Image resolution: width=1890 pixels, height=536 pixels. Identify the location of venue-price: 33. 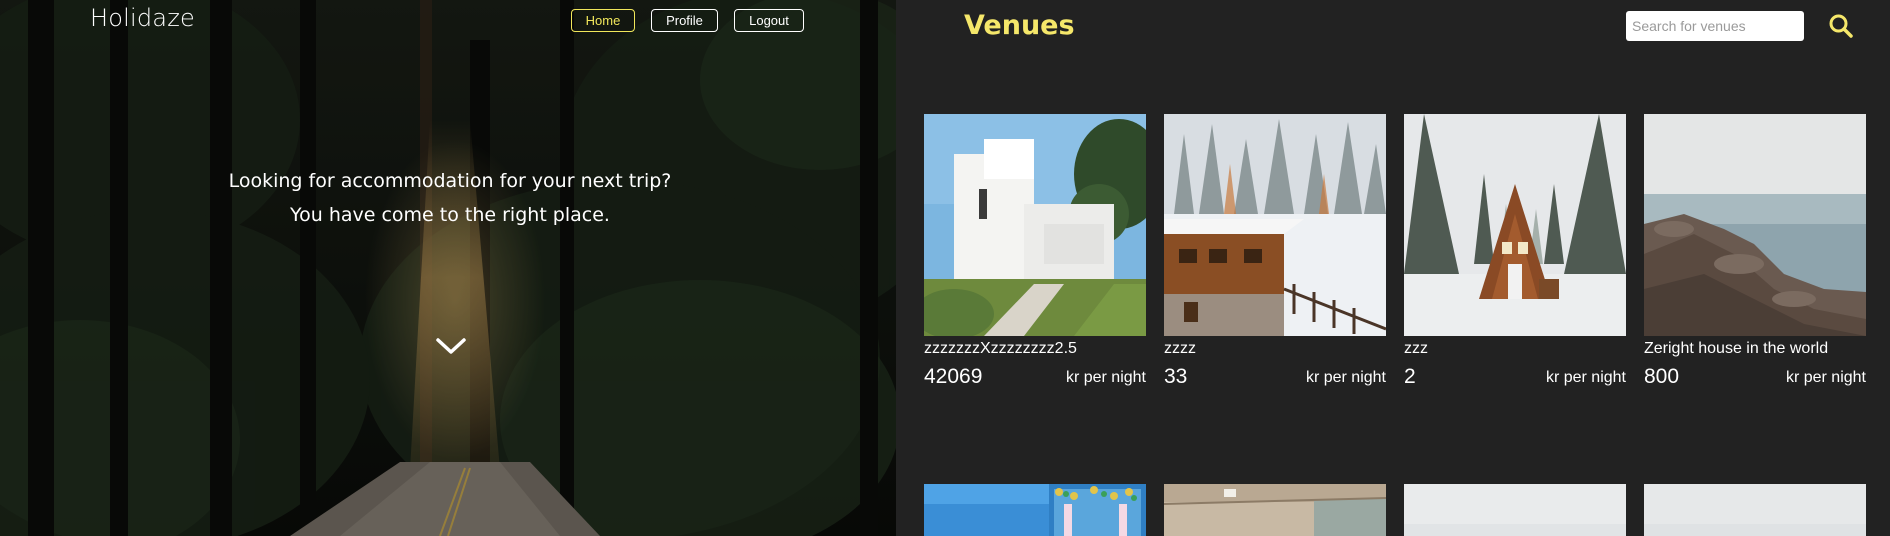
(1176, 376).